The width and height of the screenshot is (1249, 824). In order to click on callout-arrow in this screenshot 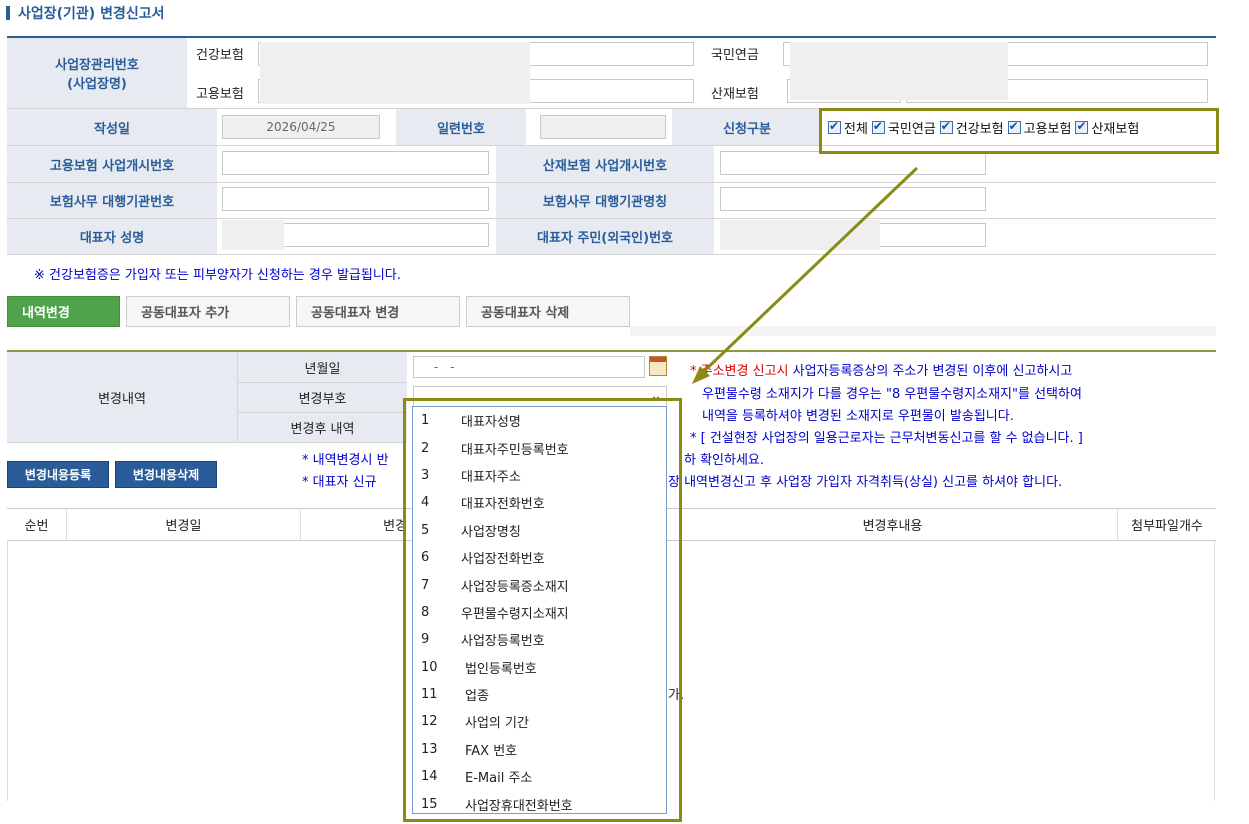, I will do `click(805, 275)`.